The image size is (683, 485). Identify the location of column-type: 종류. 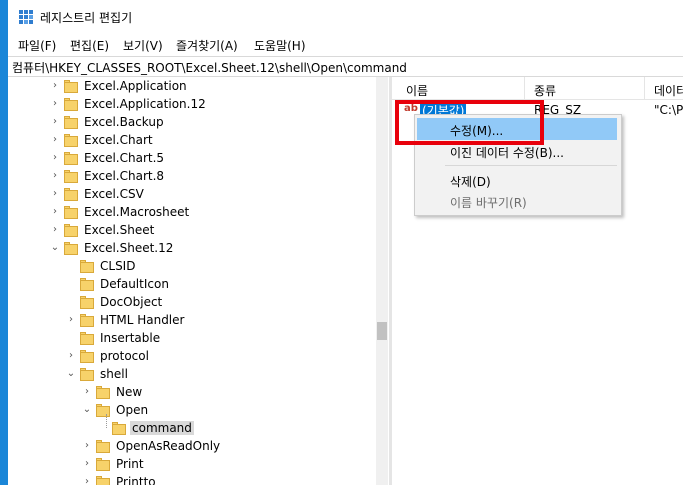
(545, 90).